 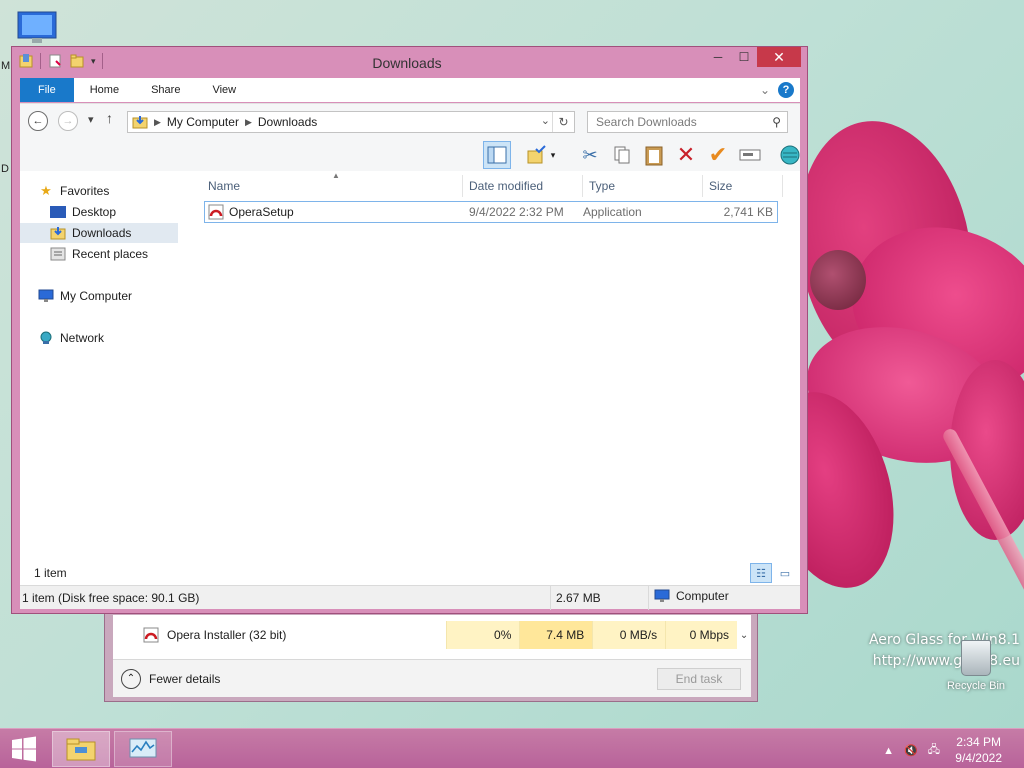 What do you see at coordinates (224, 90) in the screenshot?
I see `tab-view: View` at bounding box center [224, 90].